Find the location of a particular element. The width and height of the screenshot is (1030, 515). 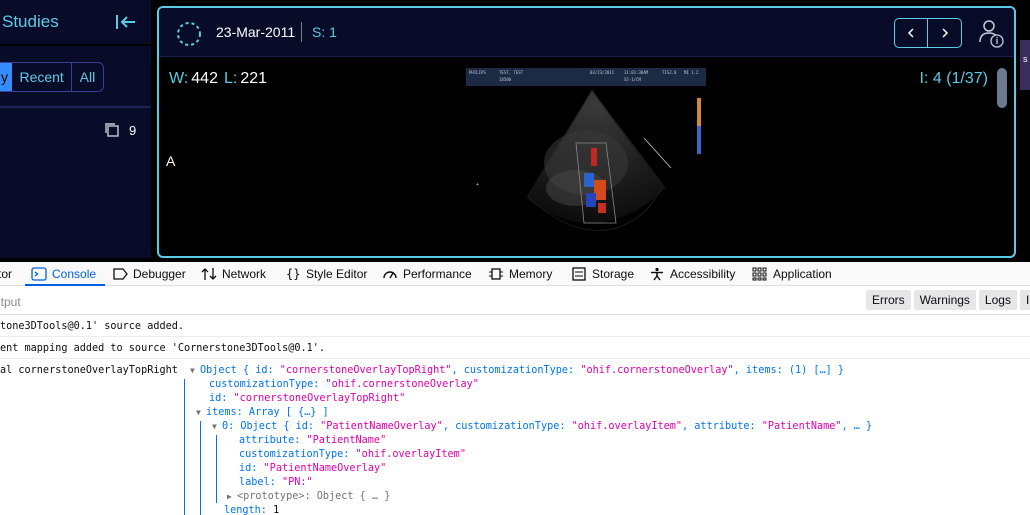

summary-mid: , customizationType: is located at coordinates (516, 370).